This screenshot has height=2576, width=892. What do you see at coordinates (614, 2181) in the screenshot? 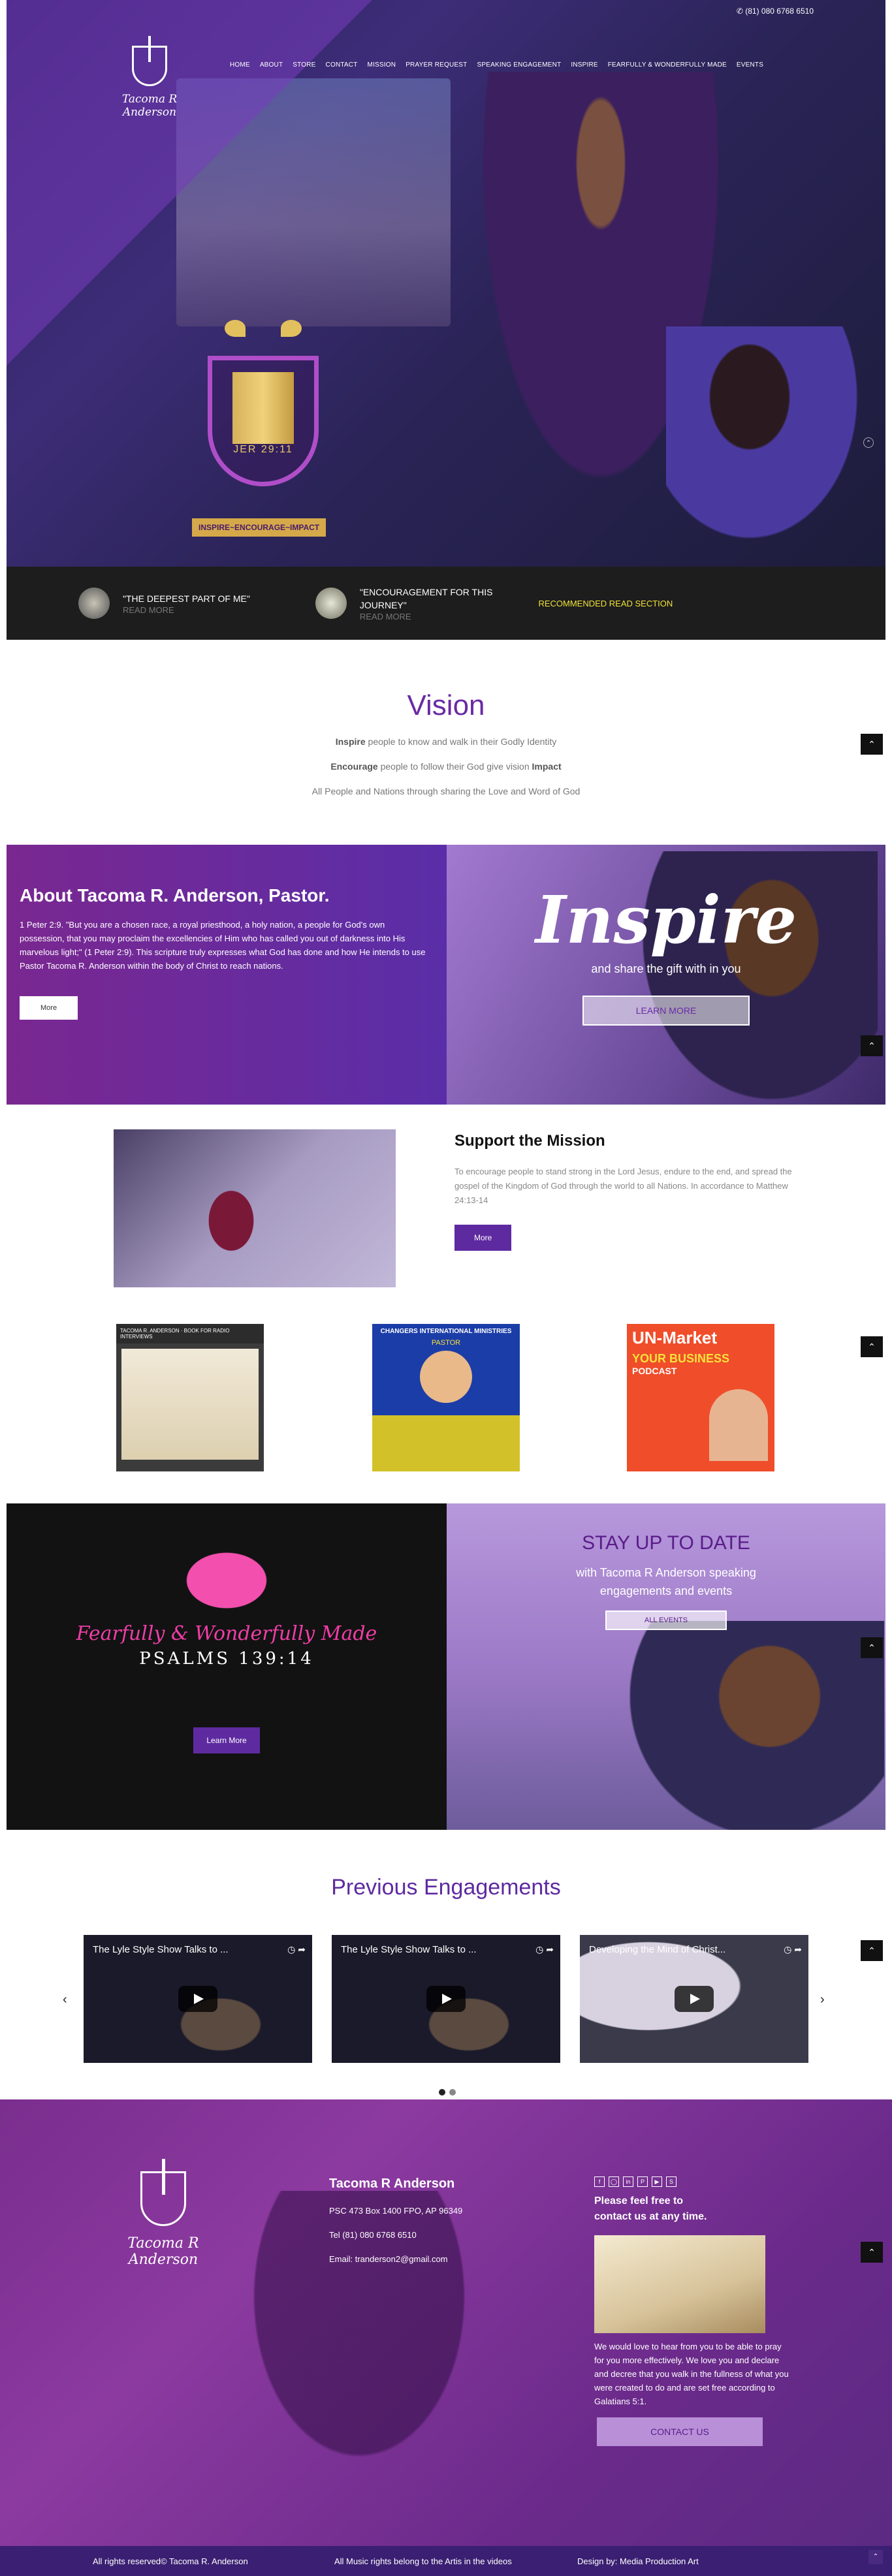
I see `instagram-icon: ◯` at bounding box center [614, 2181].